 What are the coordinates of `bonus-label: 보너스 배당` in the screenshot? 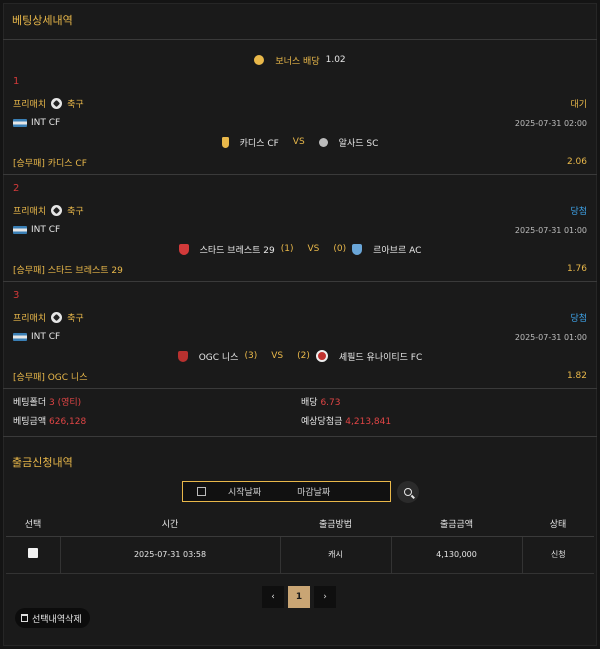 It's located at (297, 61).